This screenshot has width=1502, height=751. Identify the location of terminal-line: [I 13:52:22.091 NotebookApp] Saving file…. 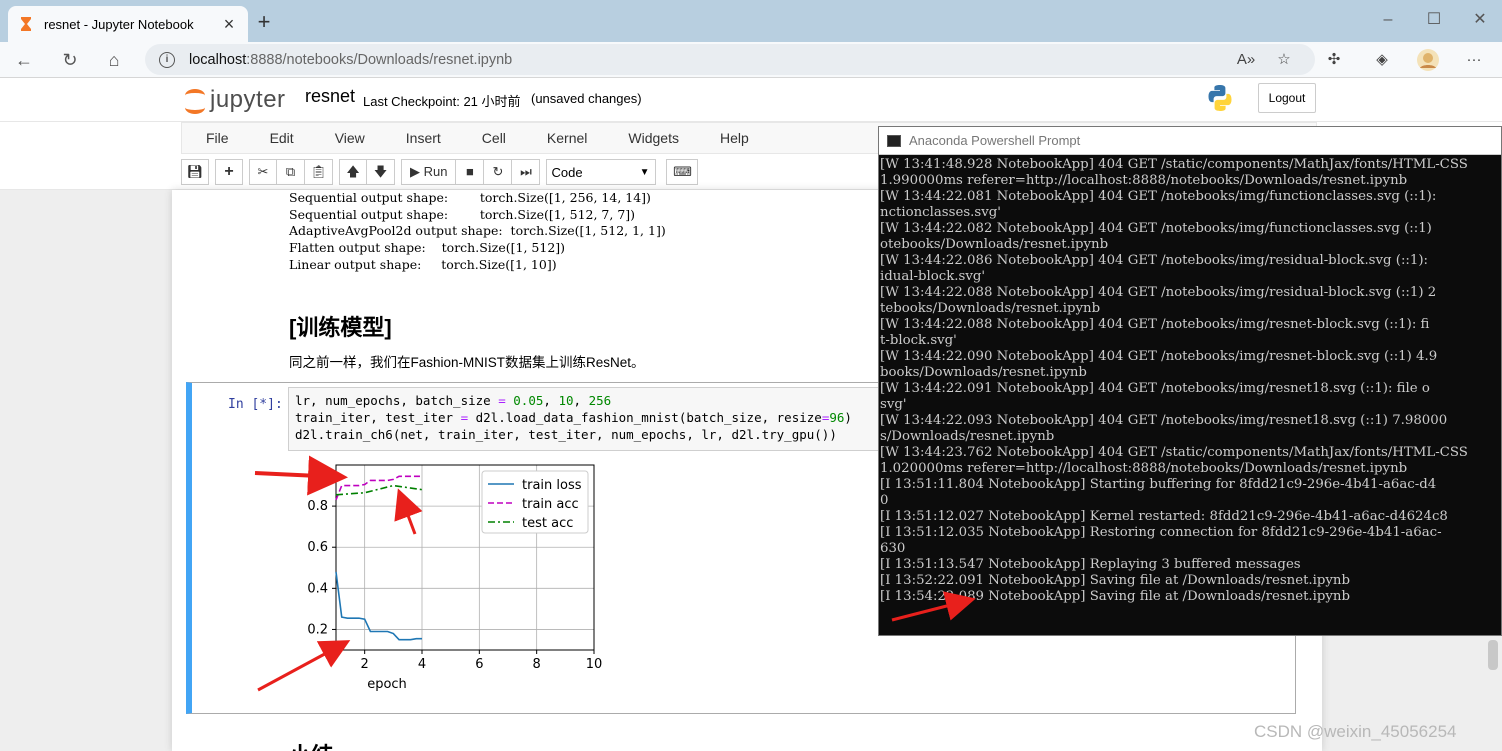
(1115, 580).